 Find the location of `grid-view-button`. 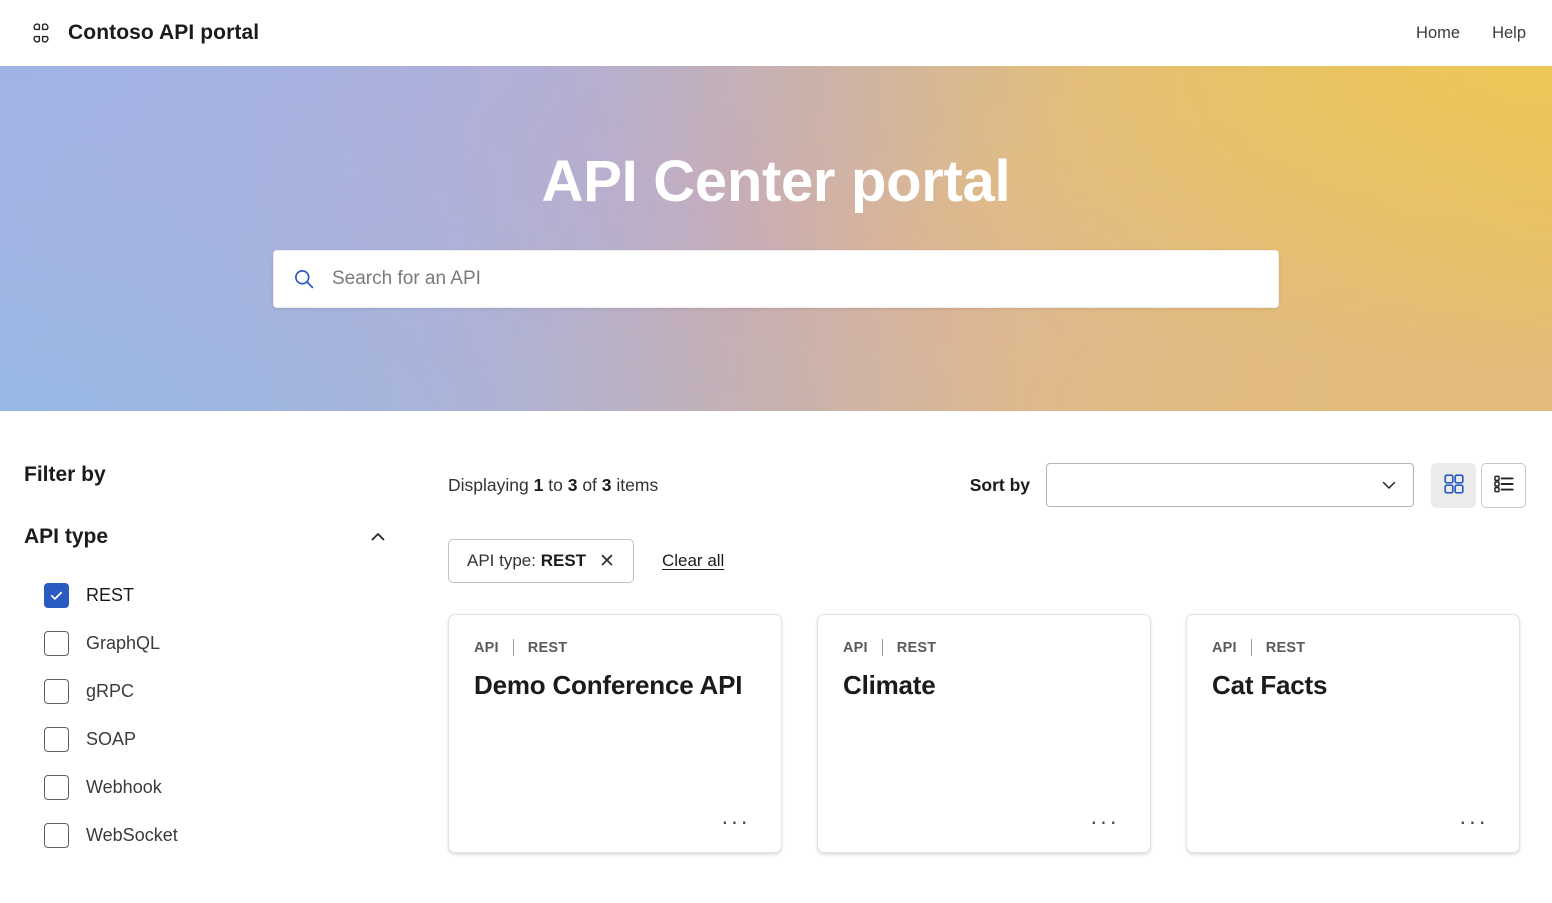

grid-view-button is located at coordinates (1453, 485).